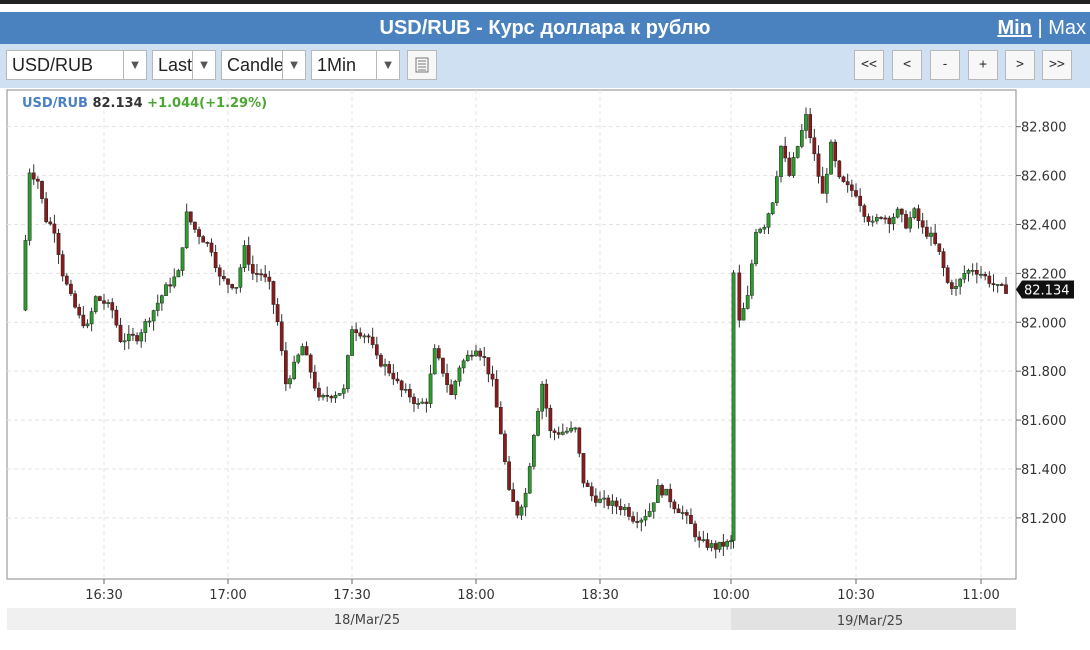  What do you see at coordinates (53, 65) in the screenshot?
I see `symbol-select-value: USD/RUB` at bounding box center [53, 65].